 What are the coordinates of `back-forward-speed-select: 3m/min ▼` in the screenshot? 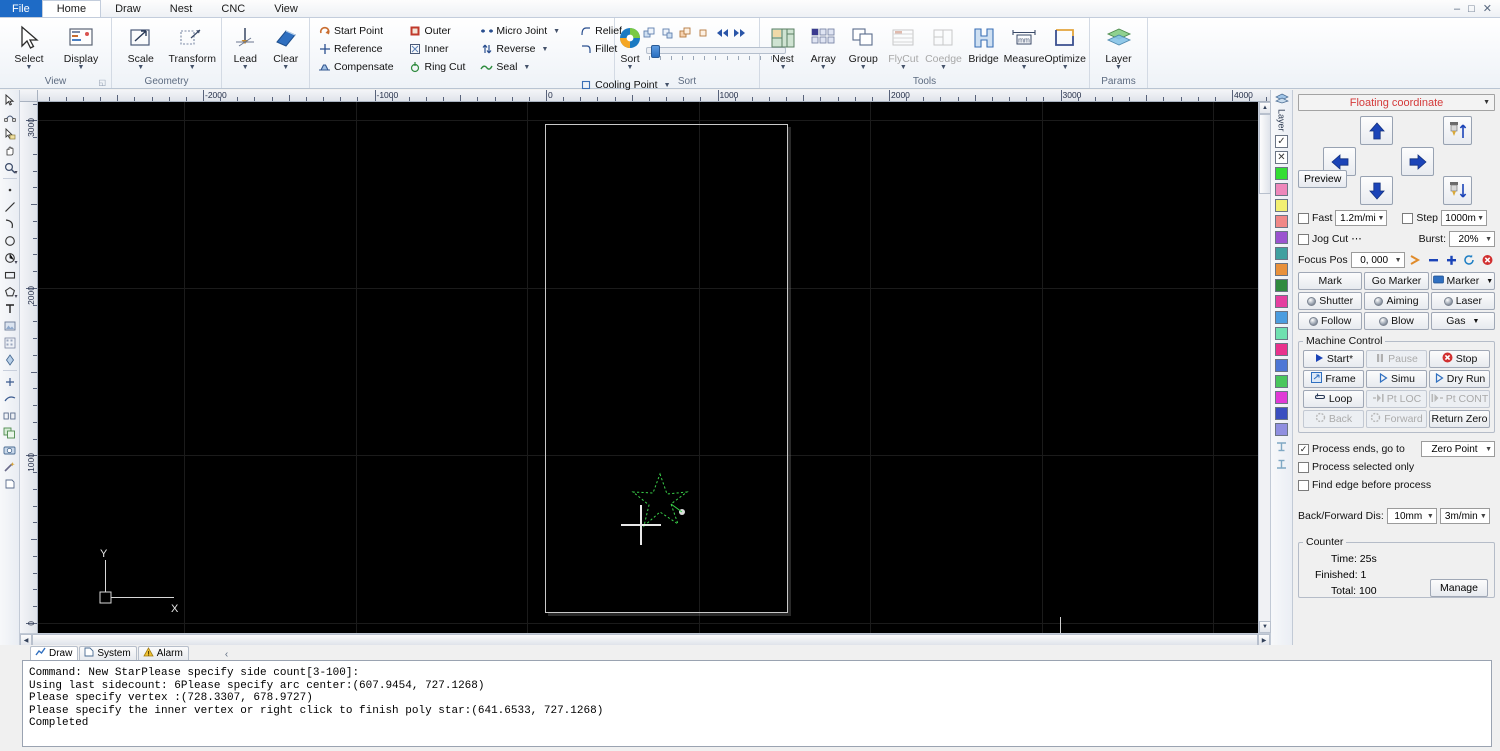 It's located at (1464, 516).